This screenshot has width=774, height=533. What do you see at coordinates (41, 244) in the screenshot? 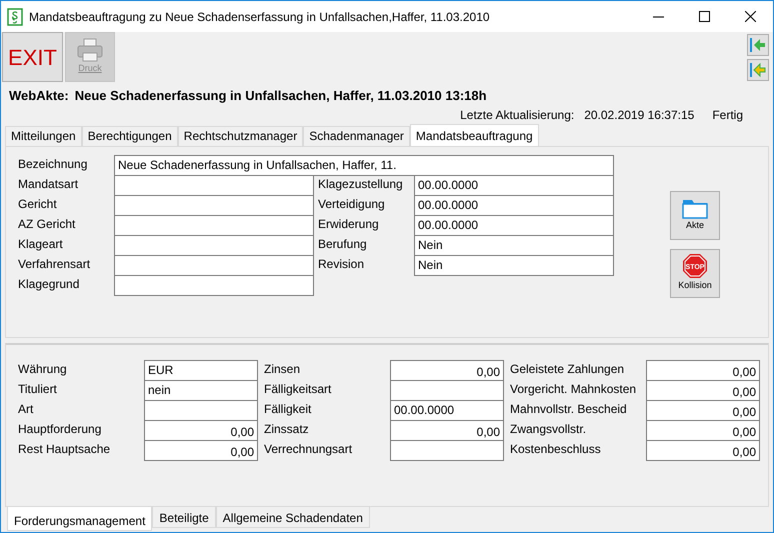
I see `field-label: Klageart` at bounding box center [41, 244].